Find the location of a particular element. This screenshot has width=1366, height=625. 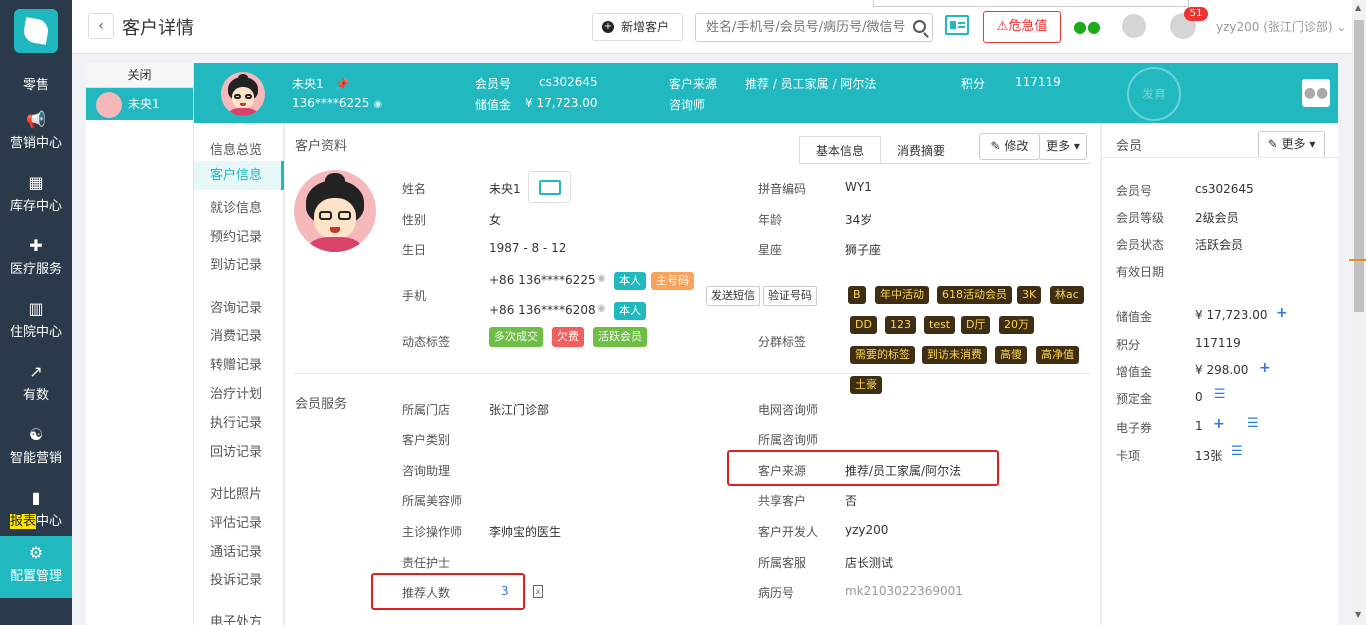

nav-inpatient: ▥ 住院中心 is located at coordinates (36, 323).